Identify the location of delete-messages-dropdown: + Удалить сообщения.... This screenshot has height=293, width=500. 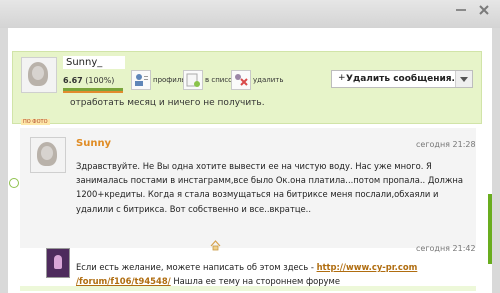
(402, 79).